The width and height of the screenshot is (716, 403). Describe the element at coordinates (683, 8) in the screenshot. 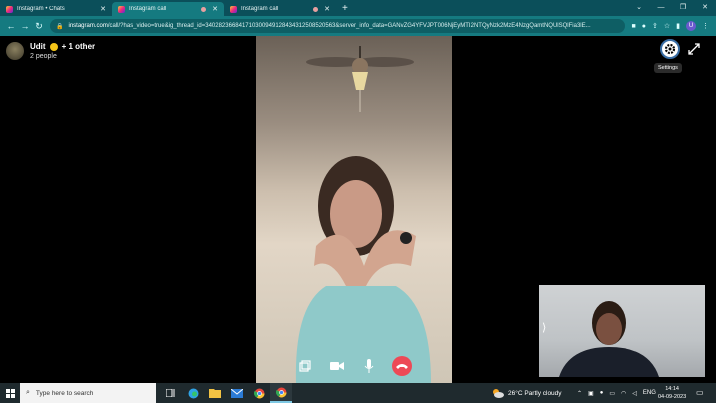

I see `restore-icon: ❐` at that location.